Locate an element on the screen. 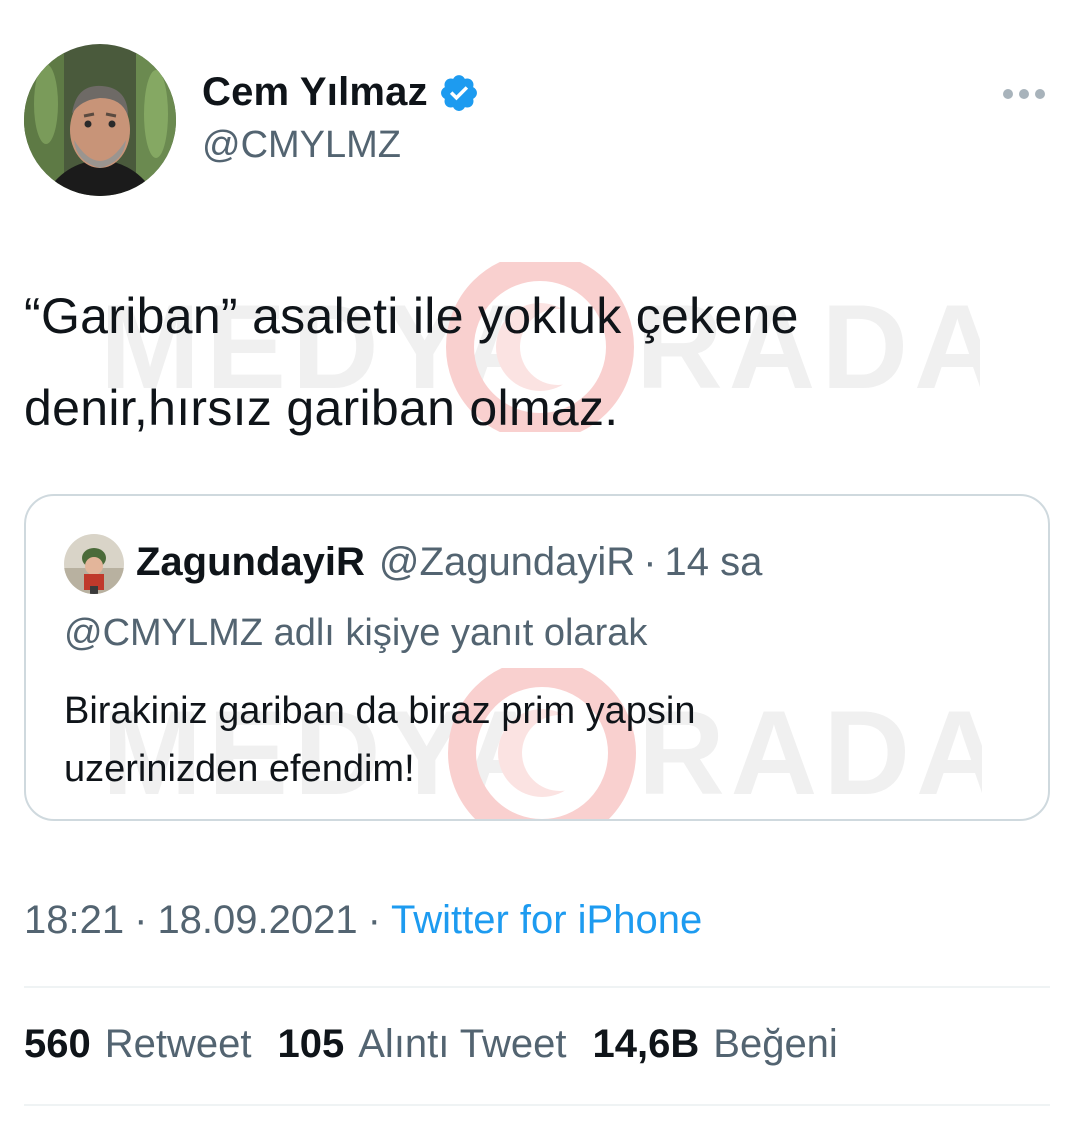 This screenshot has width=1070, height=1127. author-name-row: Cem Yılmaz is located at coordinates (341, 92).